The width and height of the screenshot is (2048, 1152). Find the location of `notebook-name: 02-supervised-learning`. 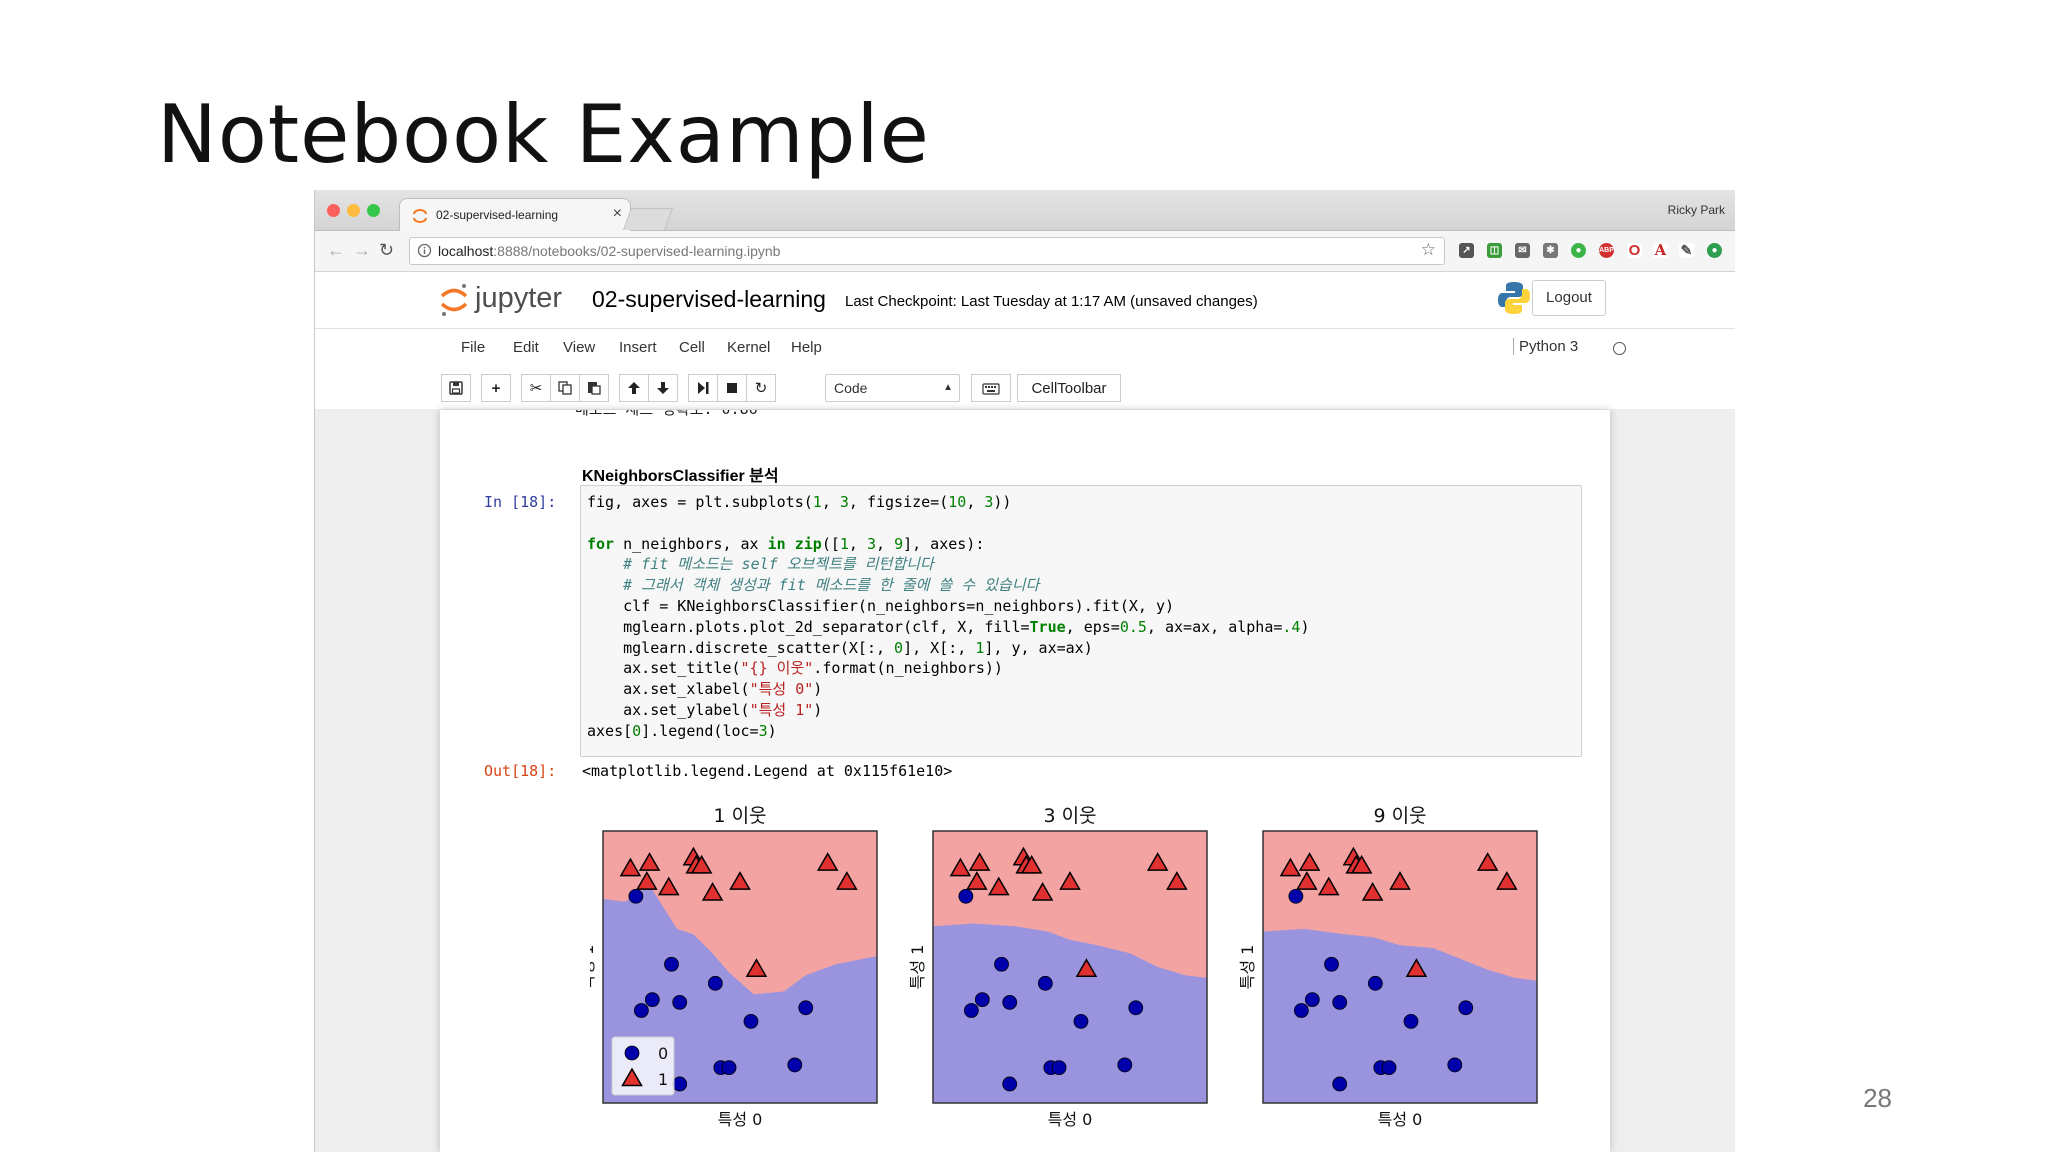

notebook-name: 02-supervised-learning is located at coordinates (709, 299).